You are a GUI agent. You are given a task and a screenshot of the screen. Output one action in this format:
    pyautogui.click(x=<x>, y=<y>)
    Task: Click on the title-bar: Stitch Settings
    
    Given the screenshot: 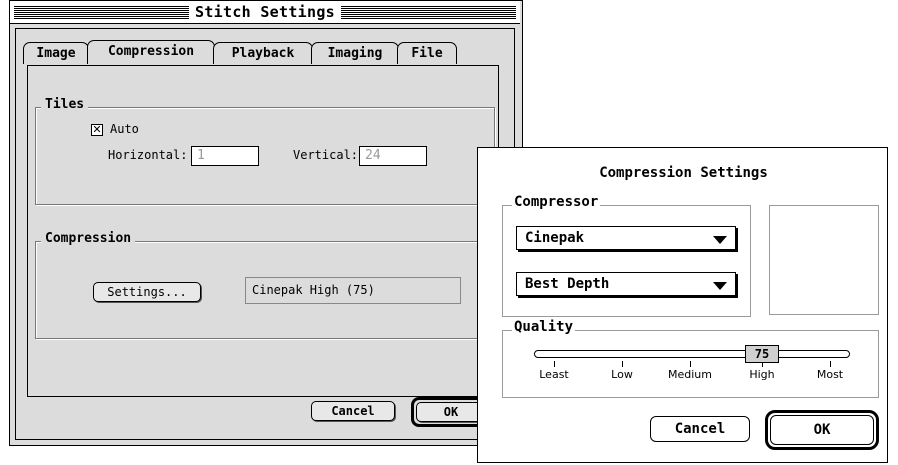 What is the action you would take?
    pyautogui.click(x=265, y=12)
    